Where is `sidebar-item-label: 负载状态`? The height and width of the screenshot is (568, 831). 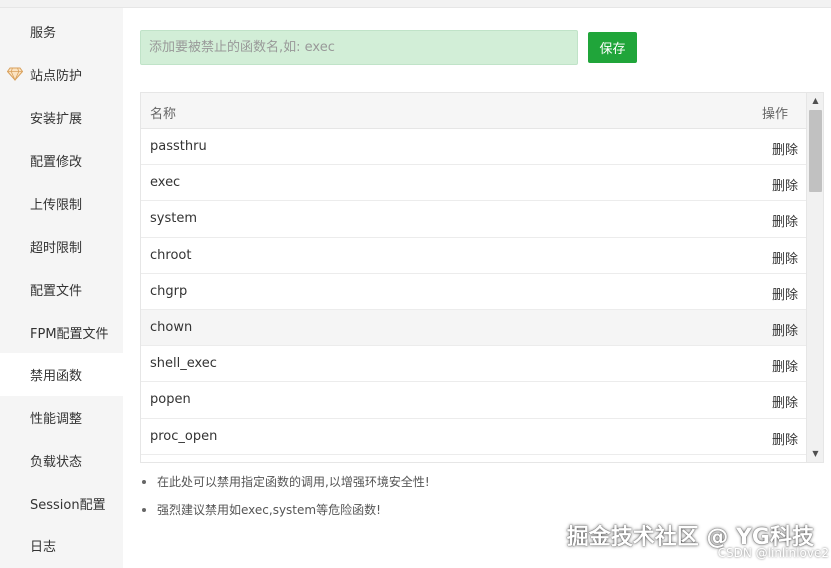 sidebar-item-label: 负载状态 is located at coordinates (56, 462).